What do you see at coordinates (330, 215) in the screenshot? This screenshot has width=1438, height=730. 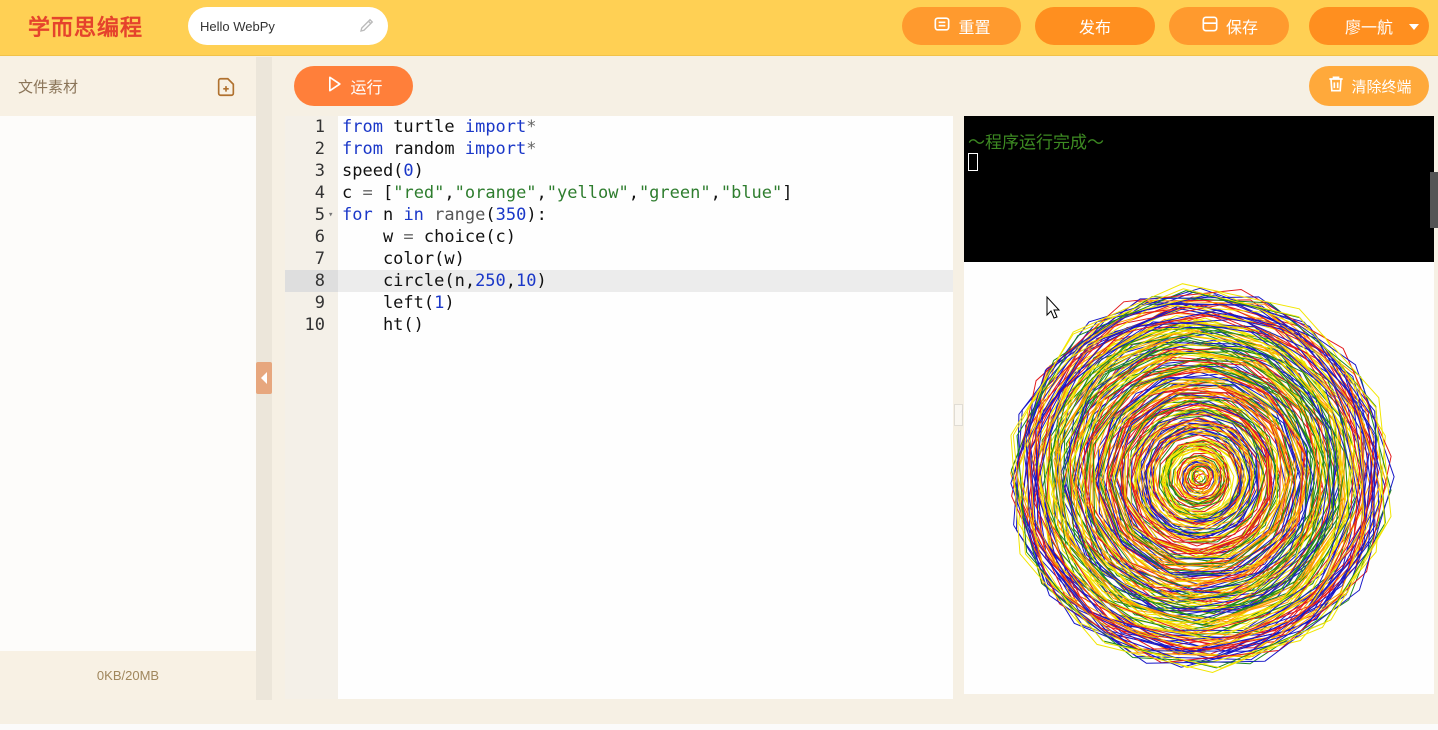 I see `fold-icon: ▾` at bounding box center [330, 215].